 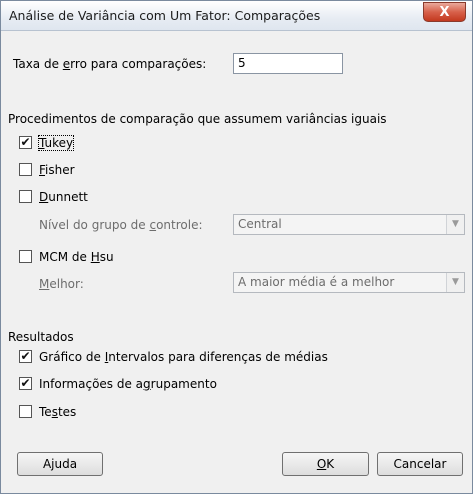 I want to click on tukey-label: Tukey, so click(x=56, y=143).